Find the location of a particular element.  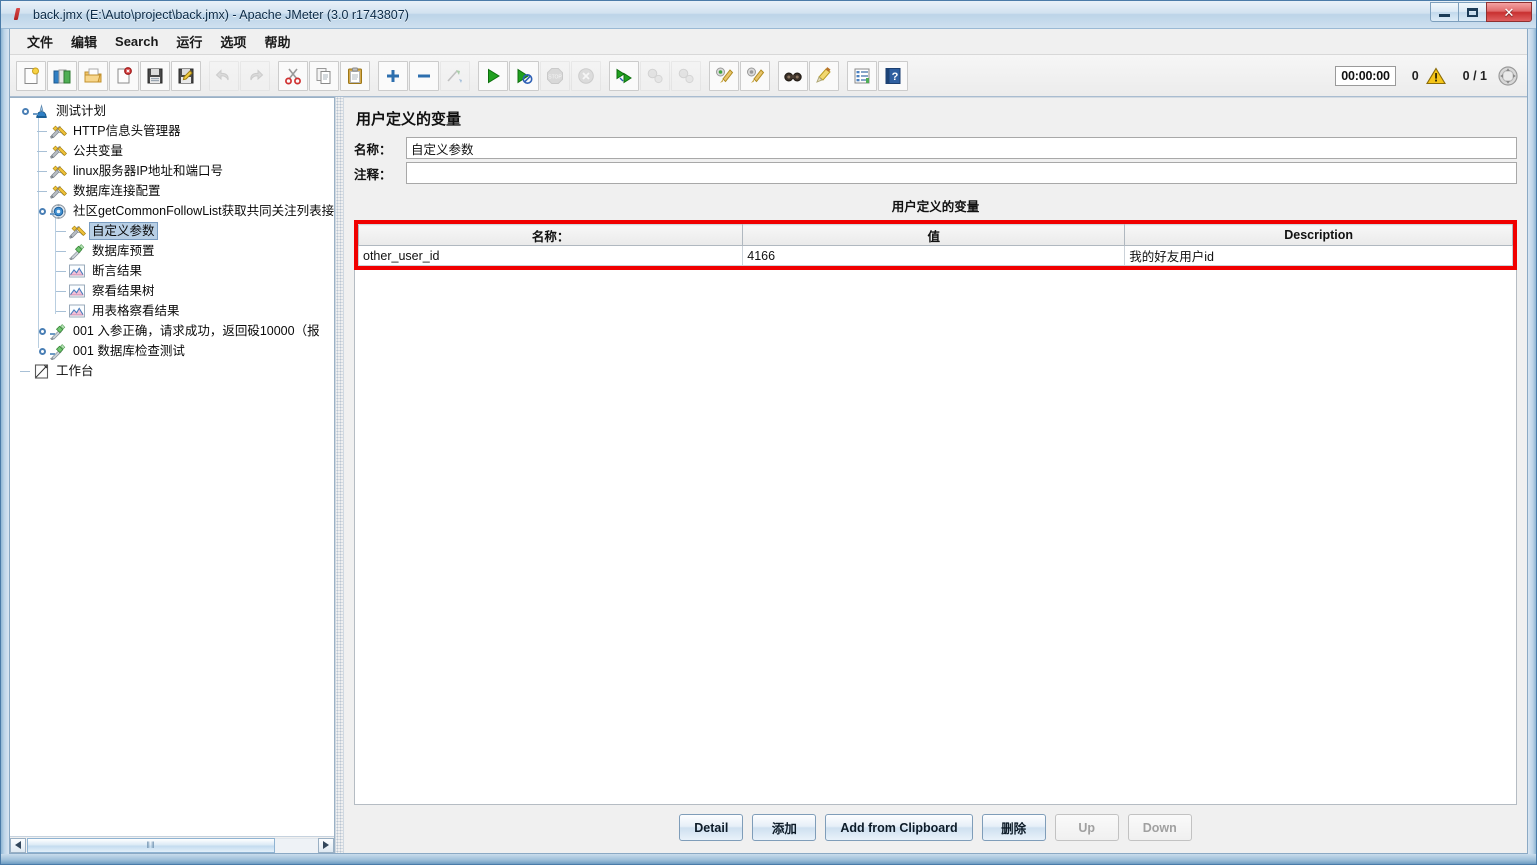

scroll-right-icon is located at coordinates (326, 845).